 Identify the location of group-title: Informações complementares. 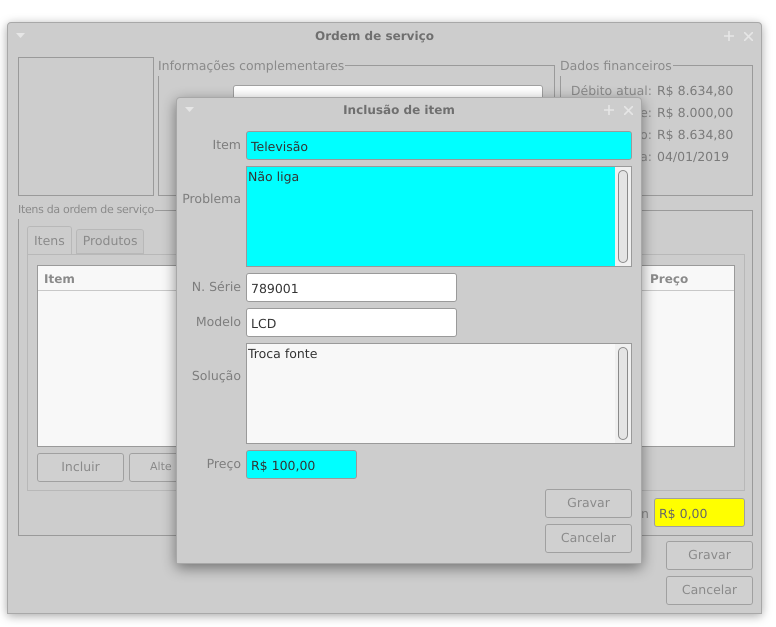
(252, 66).